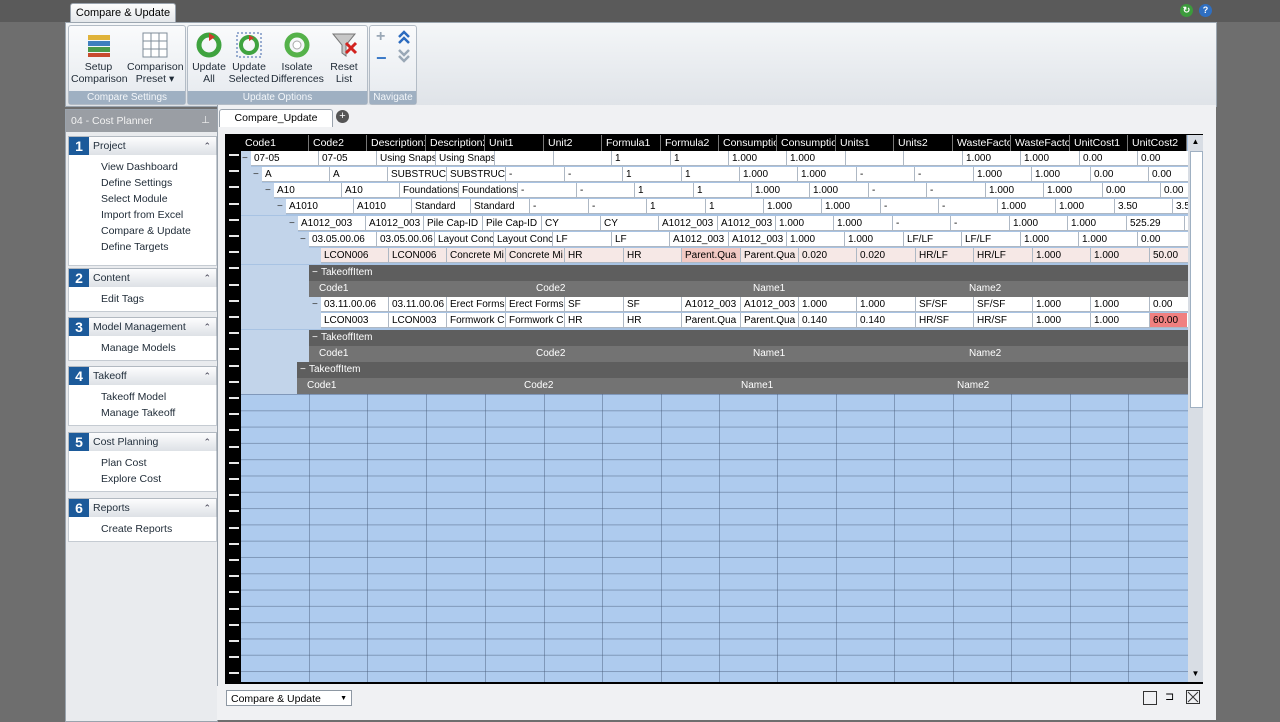  I want to click on pin-icon: ⊥, so click(205, 121).